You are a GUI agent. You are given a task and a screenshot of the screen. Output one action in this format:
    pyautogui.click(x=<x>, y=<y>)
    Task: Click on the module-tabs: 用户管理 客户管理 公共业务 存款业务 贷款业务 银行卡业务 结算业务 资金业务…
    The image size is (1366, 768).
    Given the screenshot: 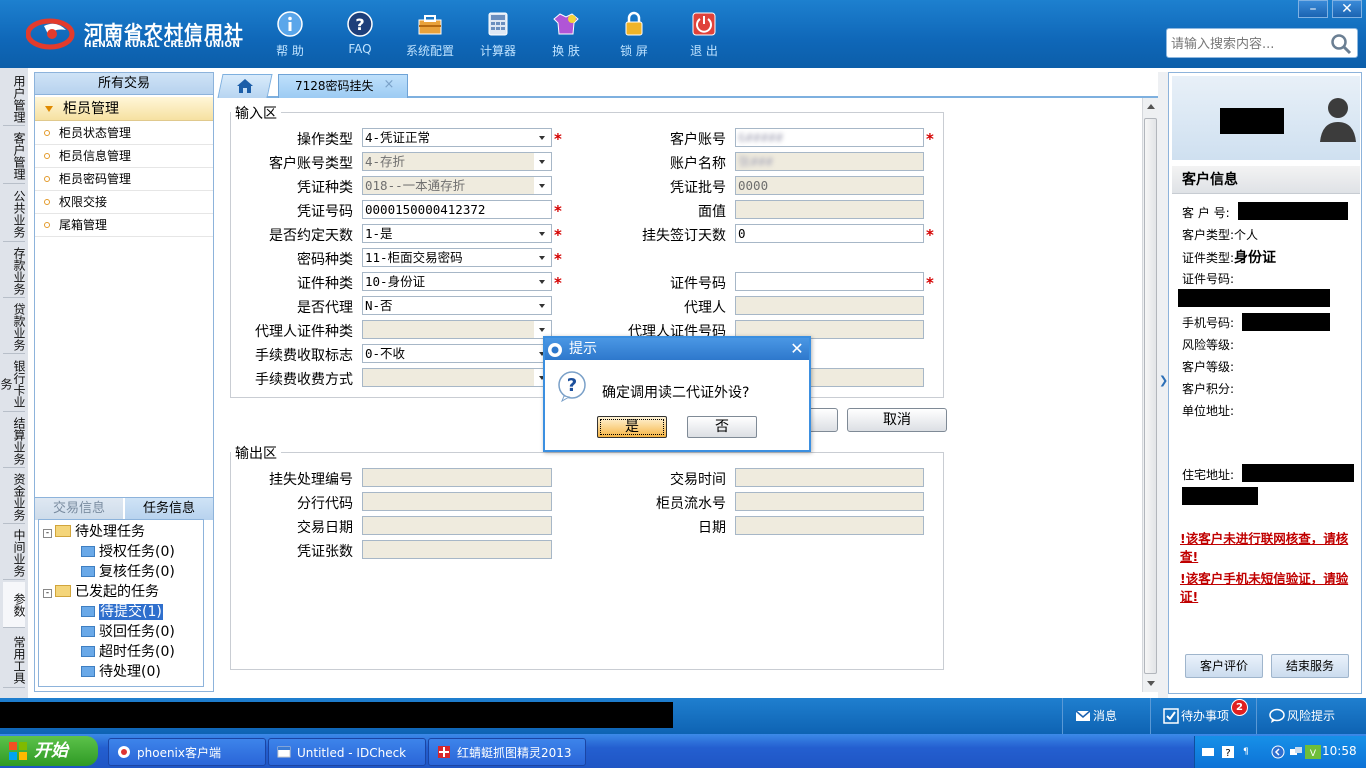 What is the action you would take?
    pyautogui.click(x=14, y=383)
    